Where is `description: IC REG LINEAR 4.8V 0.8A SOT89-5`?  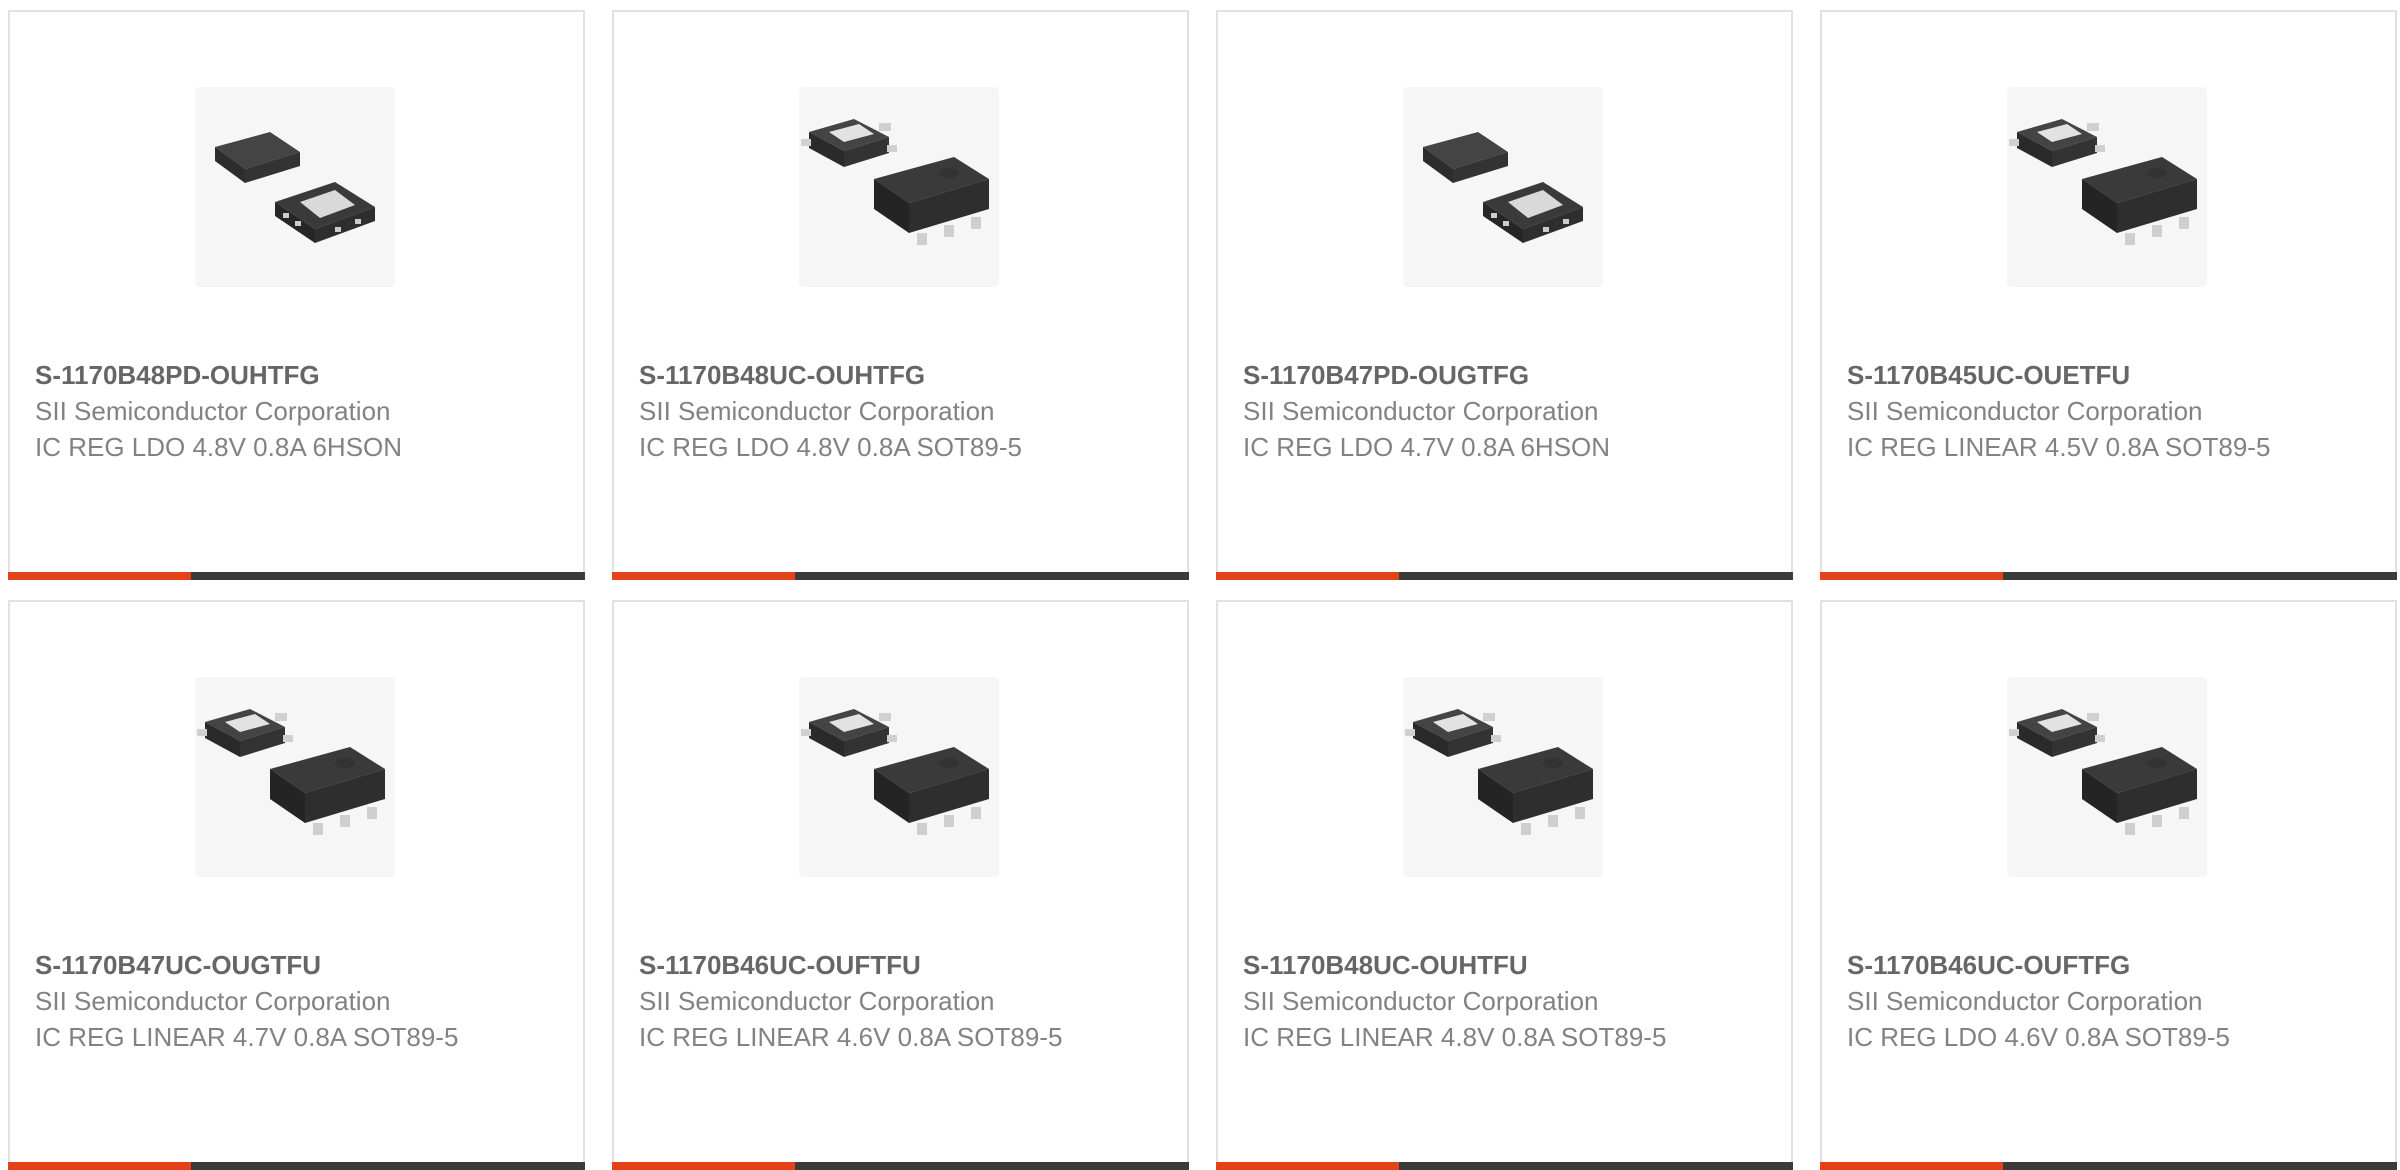
description: IC REG LINEAR 4.8V 0.8A SOT89-5 is located at coordinates (1455, 1037).